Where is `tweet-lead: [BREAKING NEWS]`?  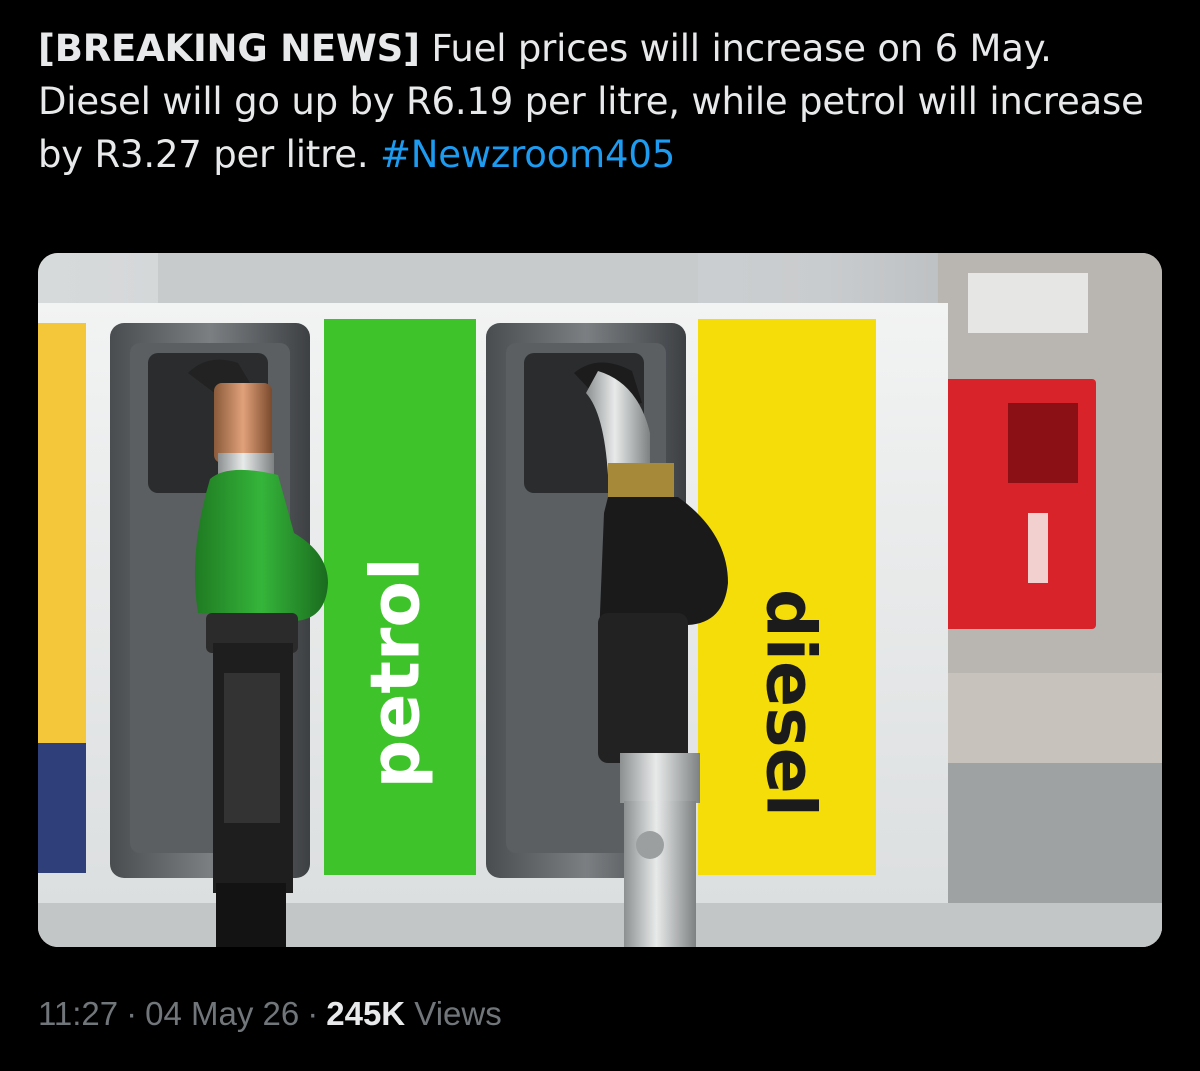 tweet-lead: [BREAKING NEWS] is located at coordinates (229, 48).